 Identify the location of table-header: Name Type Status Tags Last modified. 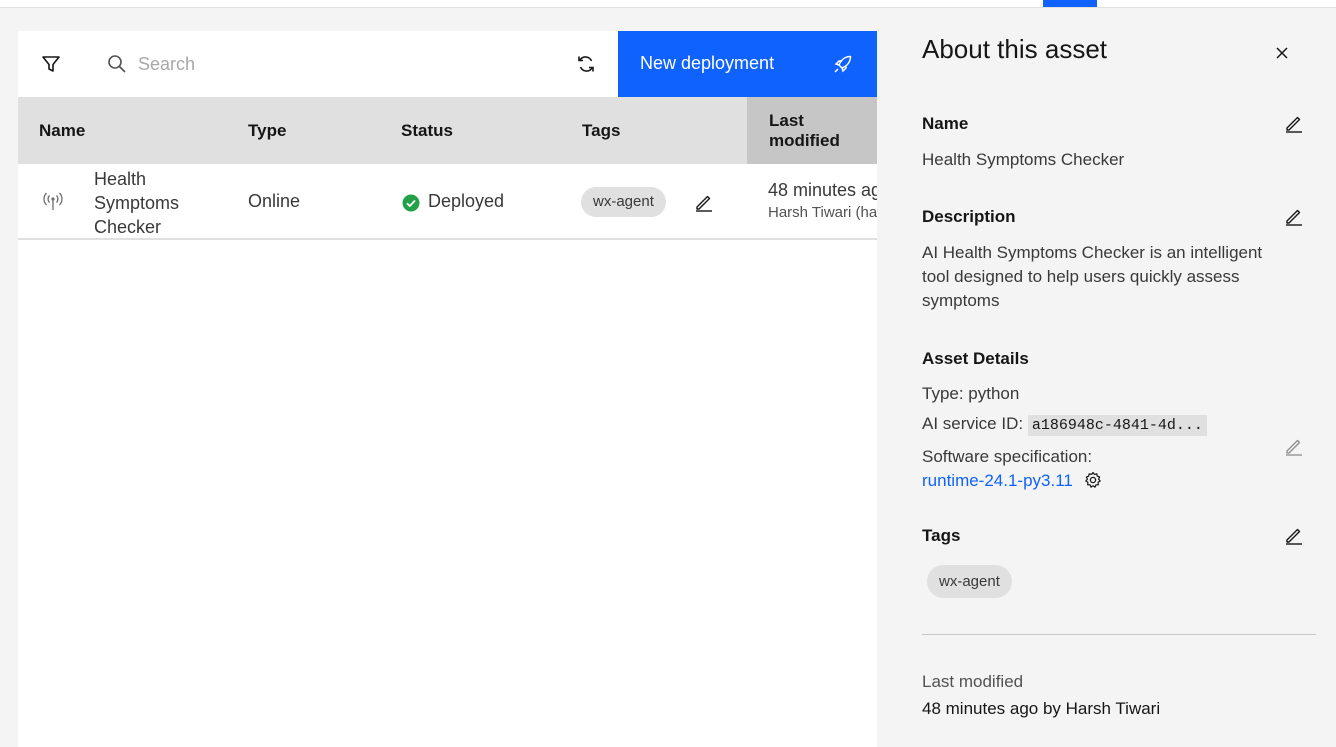
(447, 130).